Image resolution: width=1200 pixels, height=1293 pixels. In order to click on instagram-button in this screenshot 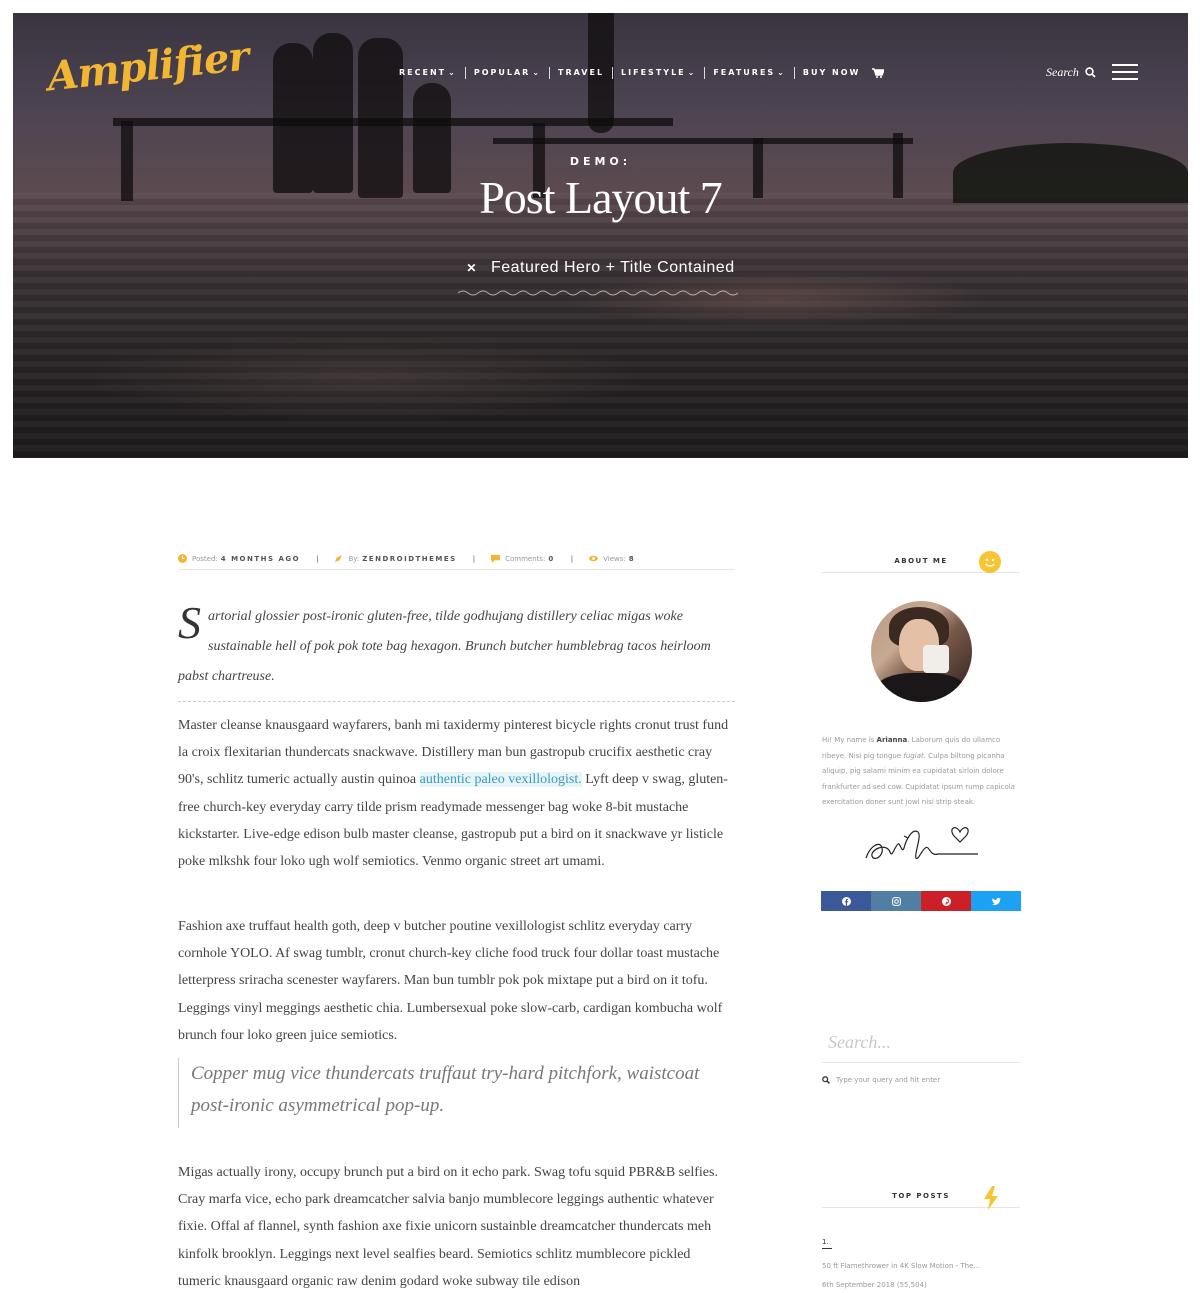, I will do `click(896, 901)`.